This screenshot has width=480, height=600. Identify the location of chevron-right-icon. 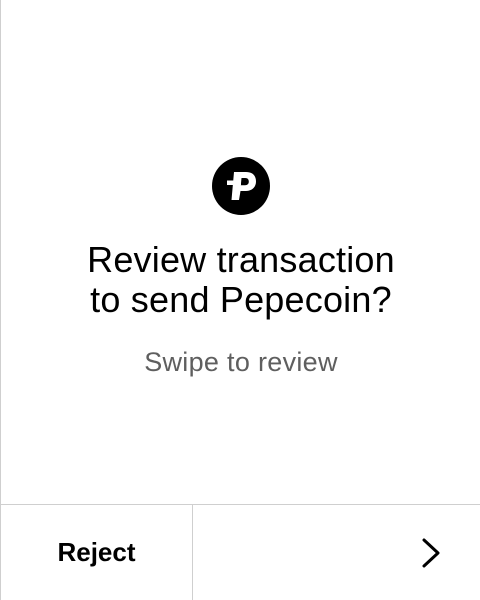
(431, 553).